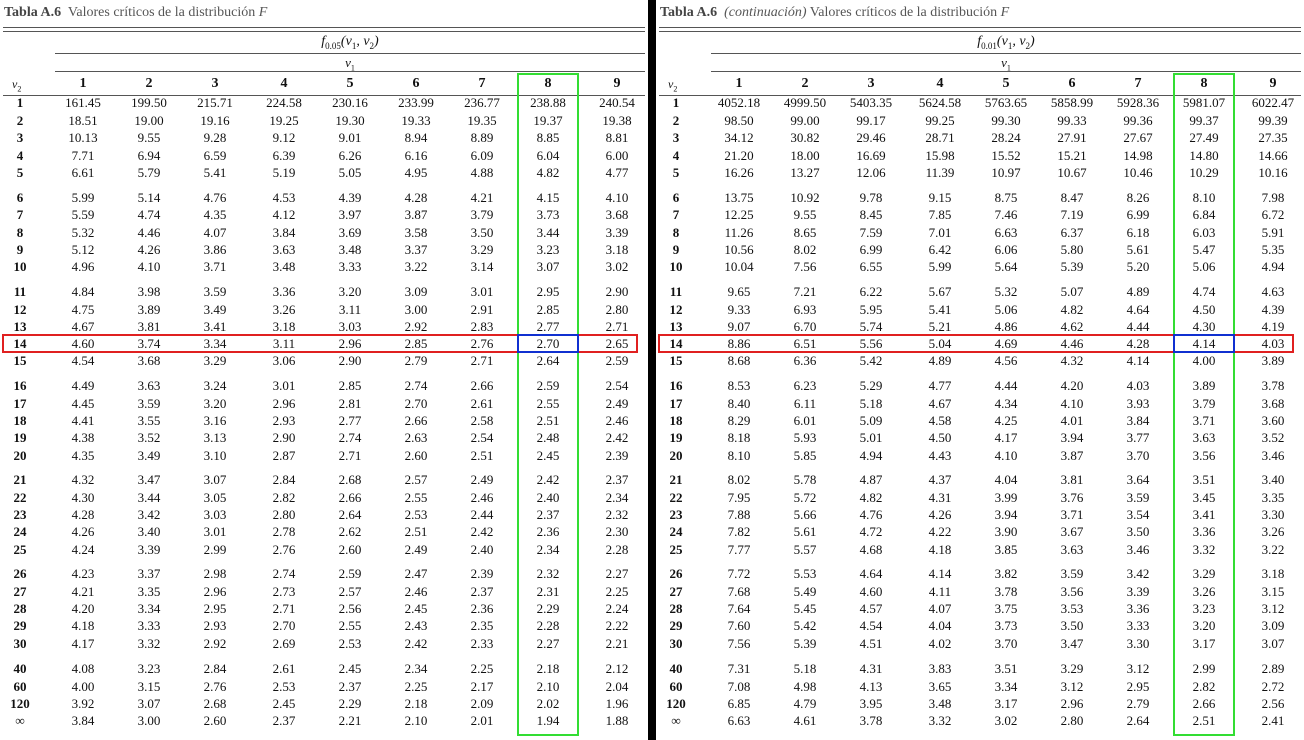 Image resolution: width=1304 pixels, height=740 pixels. What do you see at coordinates (482, 83) in the screenshot?
I see `column-header: 7` at bounding box center [482, 83].